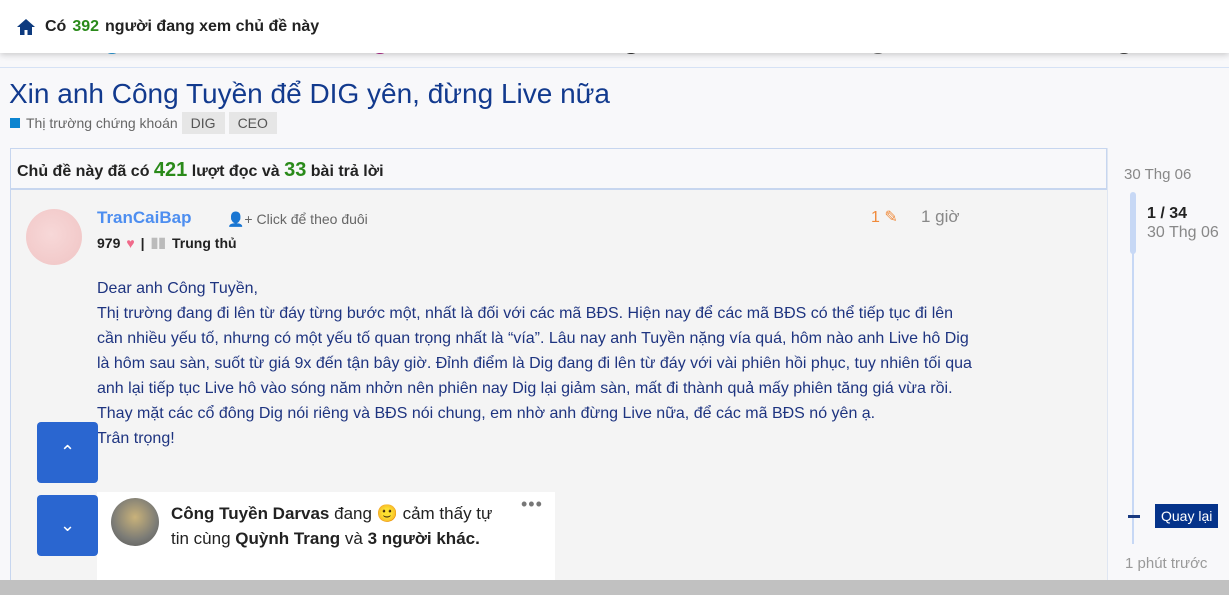 The height and width of the screenshot is (595, 1229). I want to click on timeline-end: 1 phút trước, so click(1166, 563).